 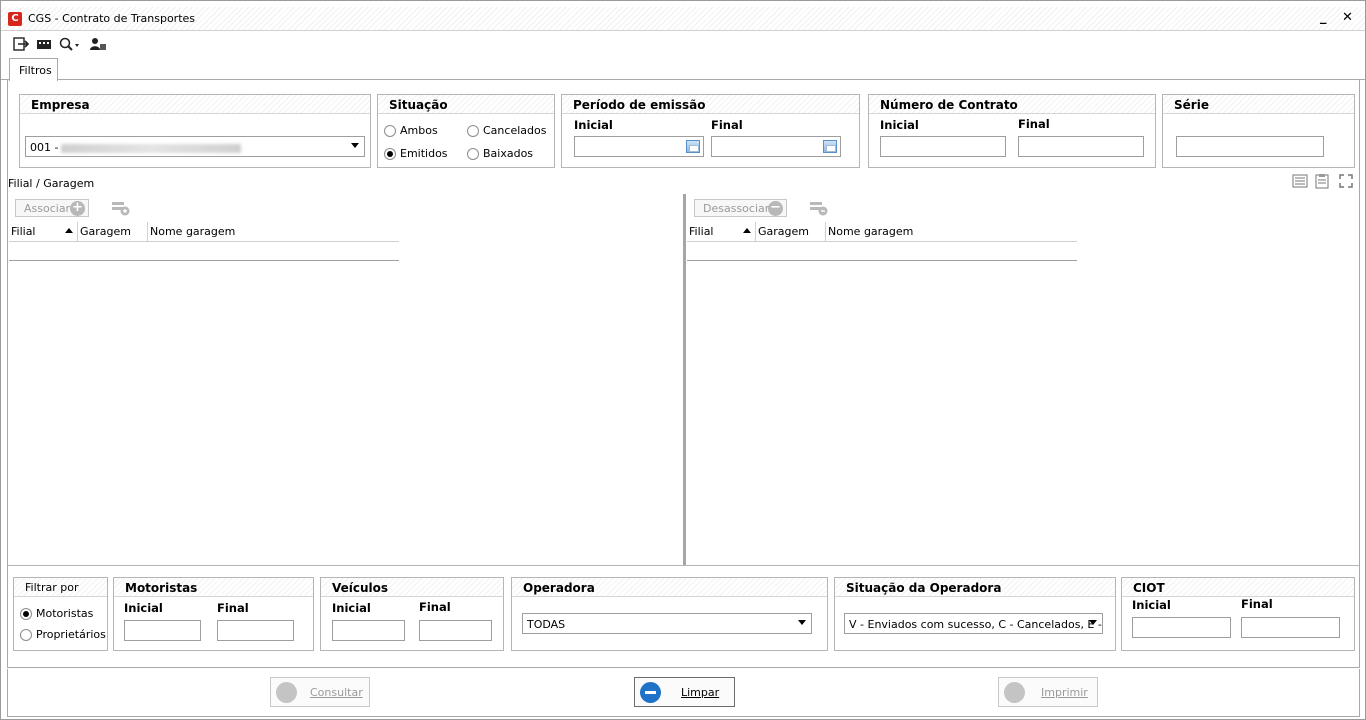 What do you see at coordinates (683, 19) in the screenshot?
I see `title-bar: C CGS - Contrato de Transportes _ ✕` at bounding box center [683, 19].